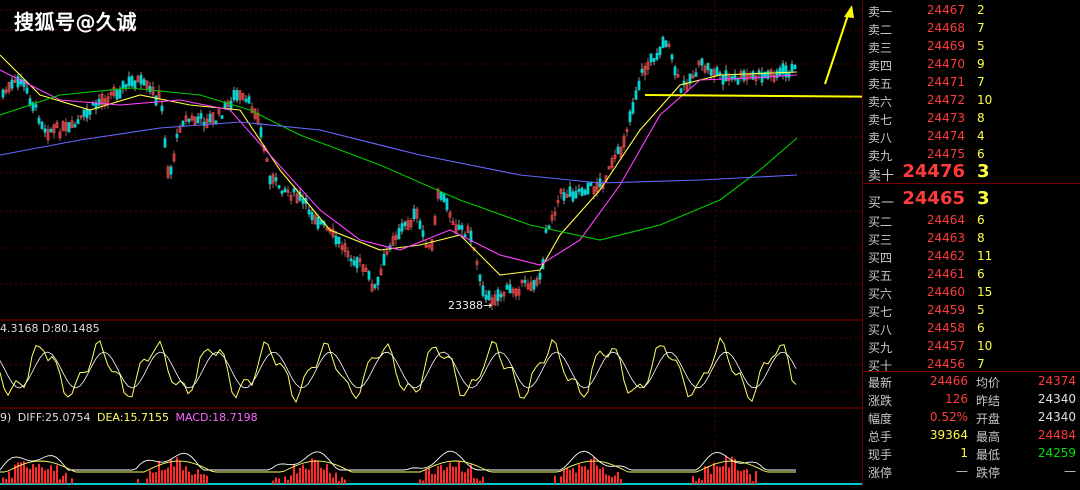 This screenshot has height=490, width=1080. What do you see at coordinates (971, 275) in the screenshot?
I see `bid-level-row: 买五 24461 6` at bounding box center [971, 275].